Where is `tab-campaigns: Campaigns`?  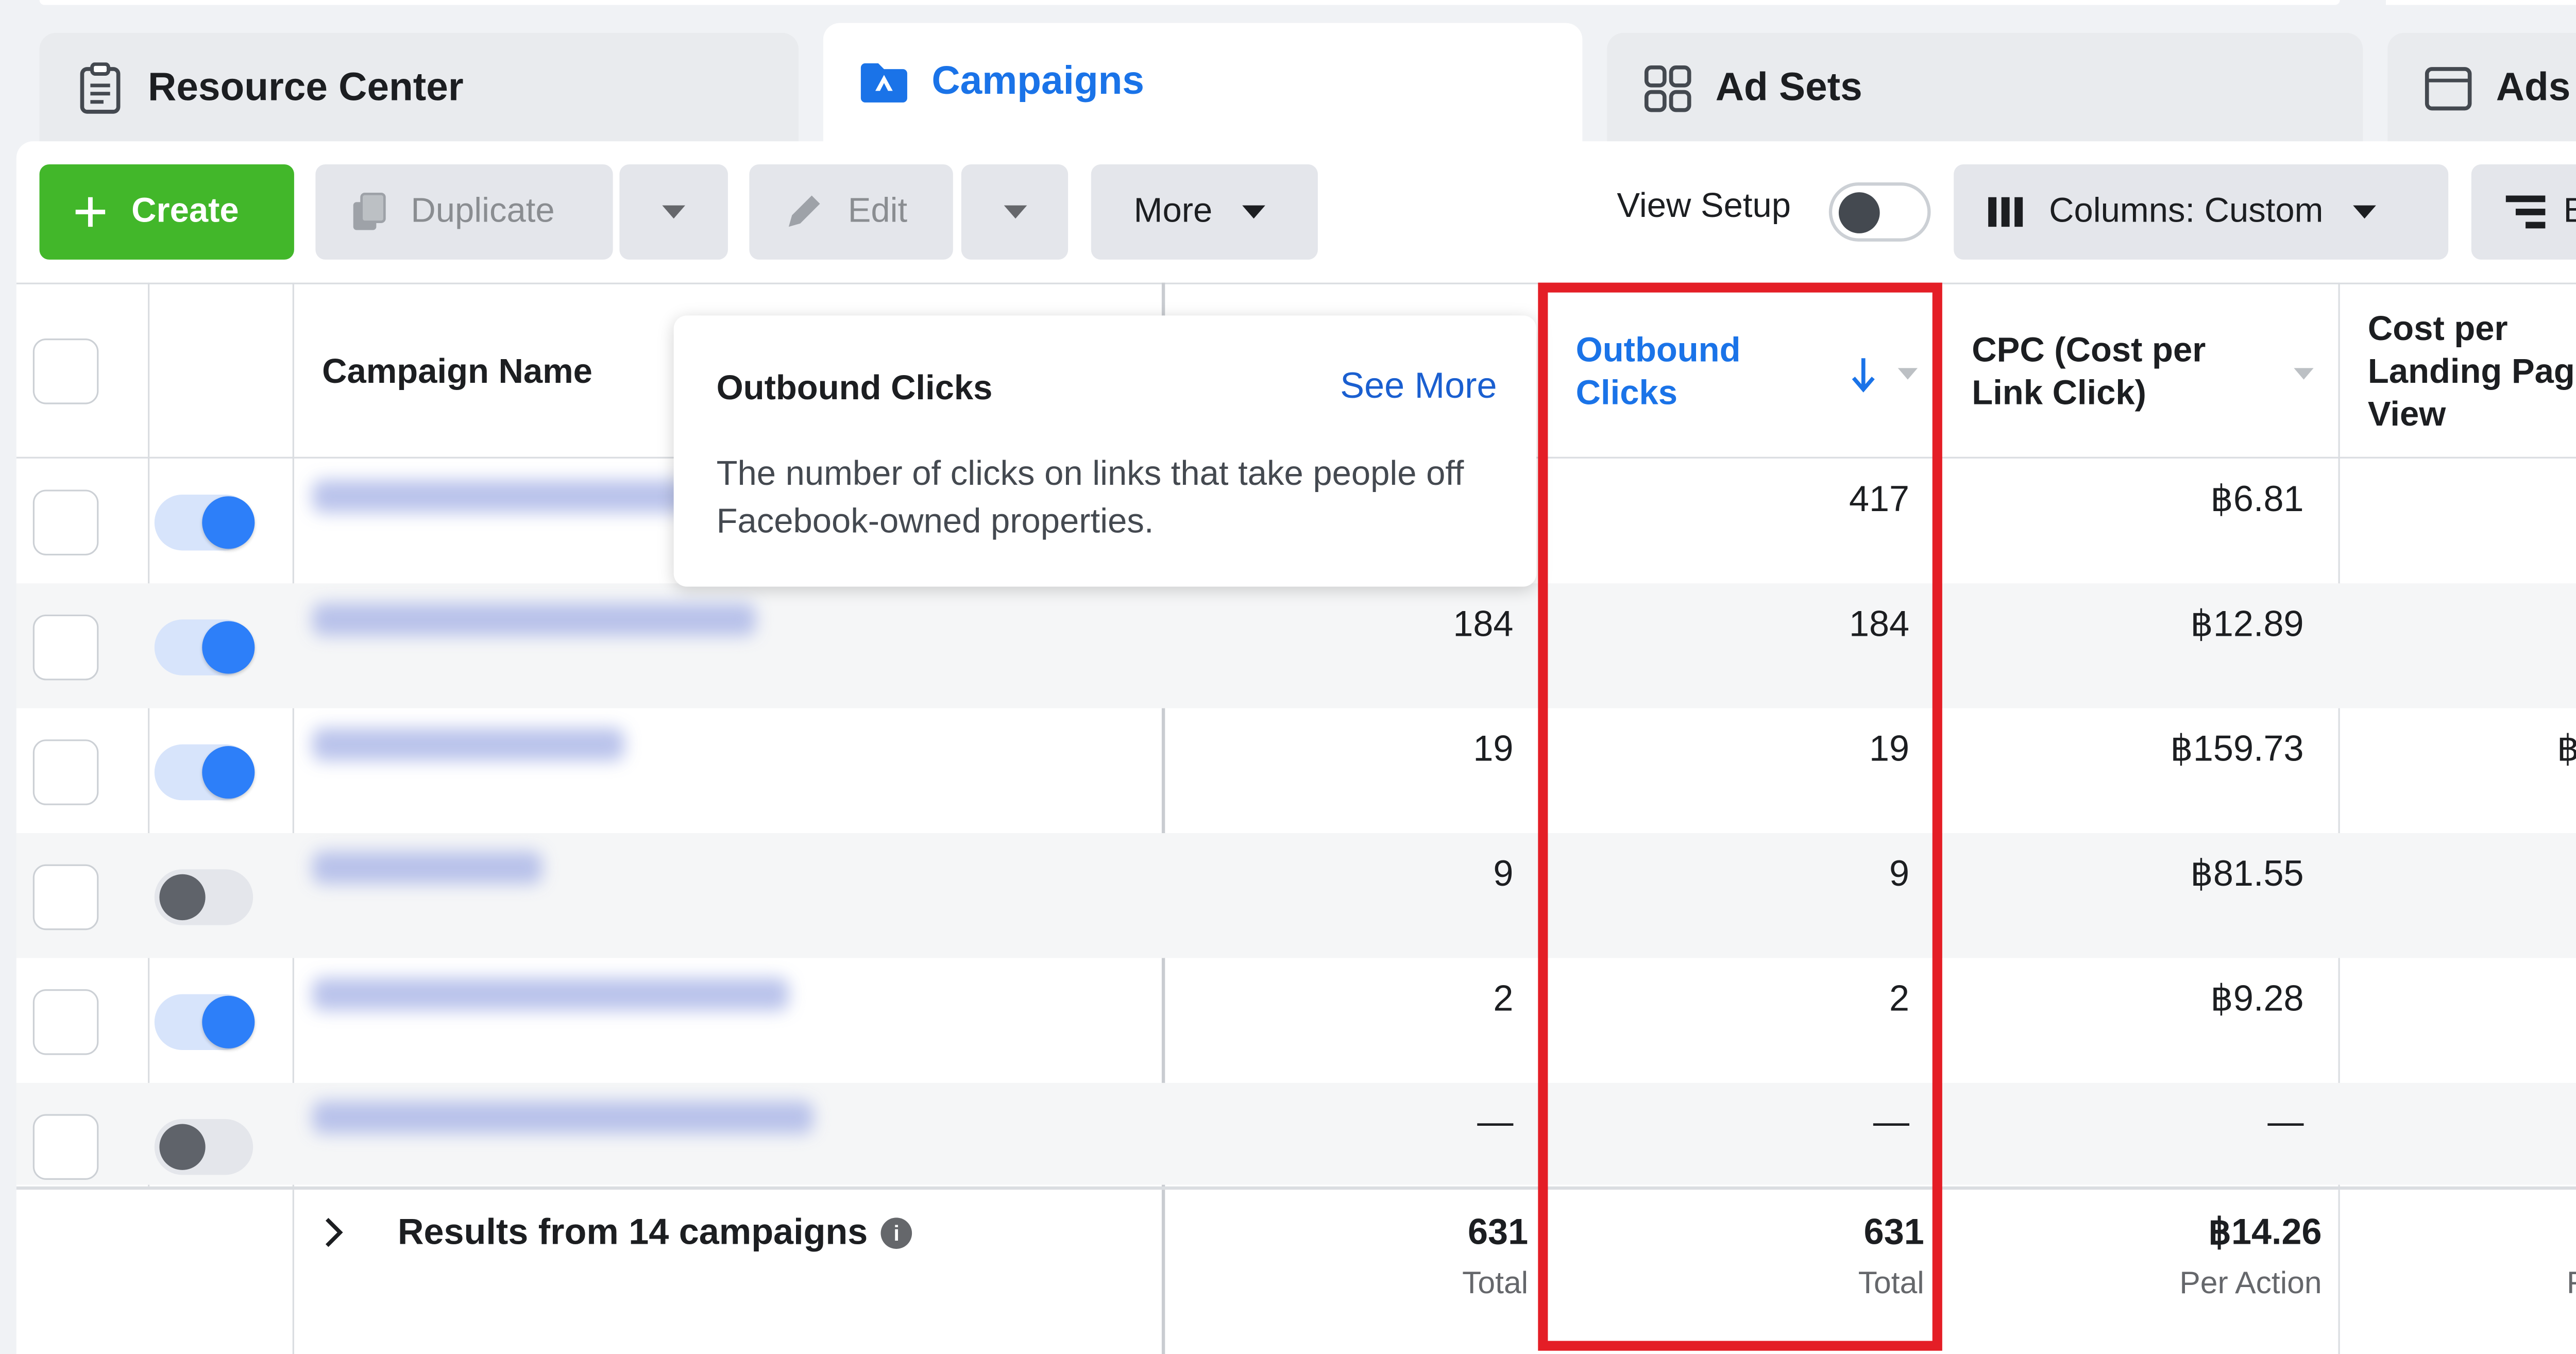
tab-campaigns: Campaigns is located at coordinates (1203, 89).